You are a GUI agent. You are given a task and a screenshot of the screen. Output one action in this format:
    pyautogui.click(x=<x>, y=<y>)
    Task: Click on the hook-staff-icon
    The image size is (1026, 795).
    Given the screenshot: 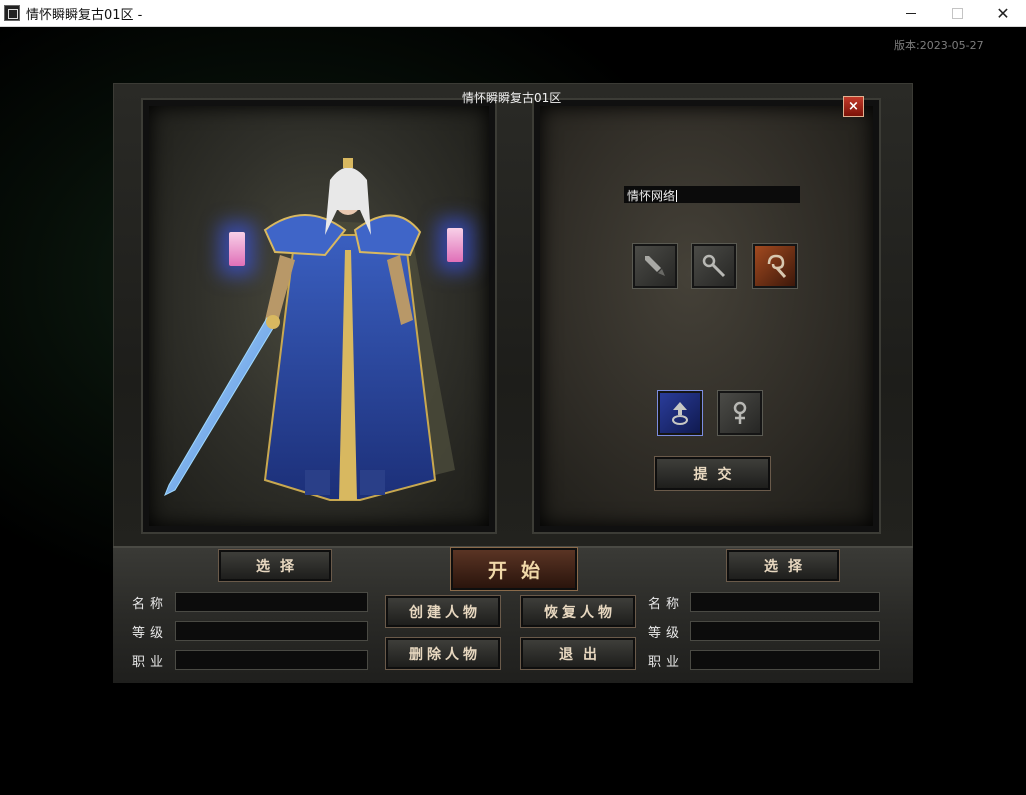 What is the action you would take?
    pyautogui.click(x=777, y=266)
    